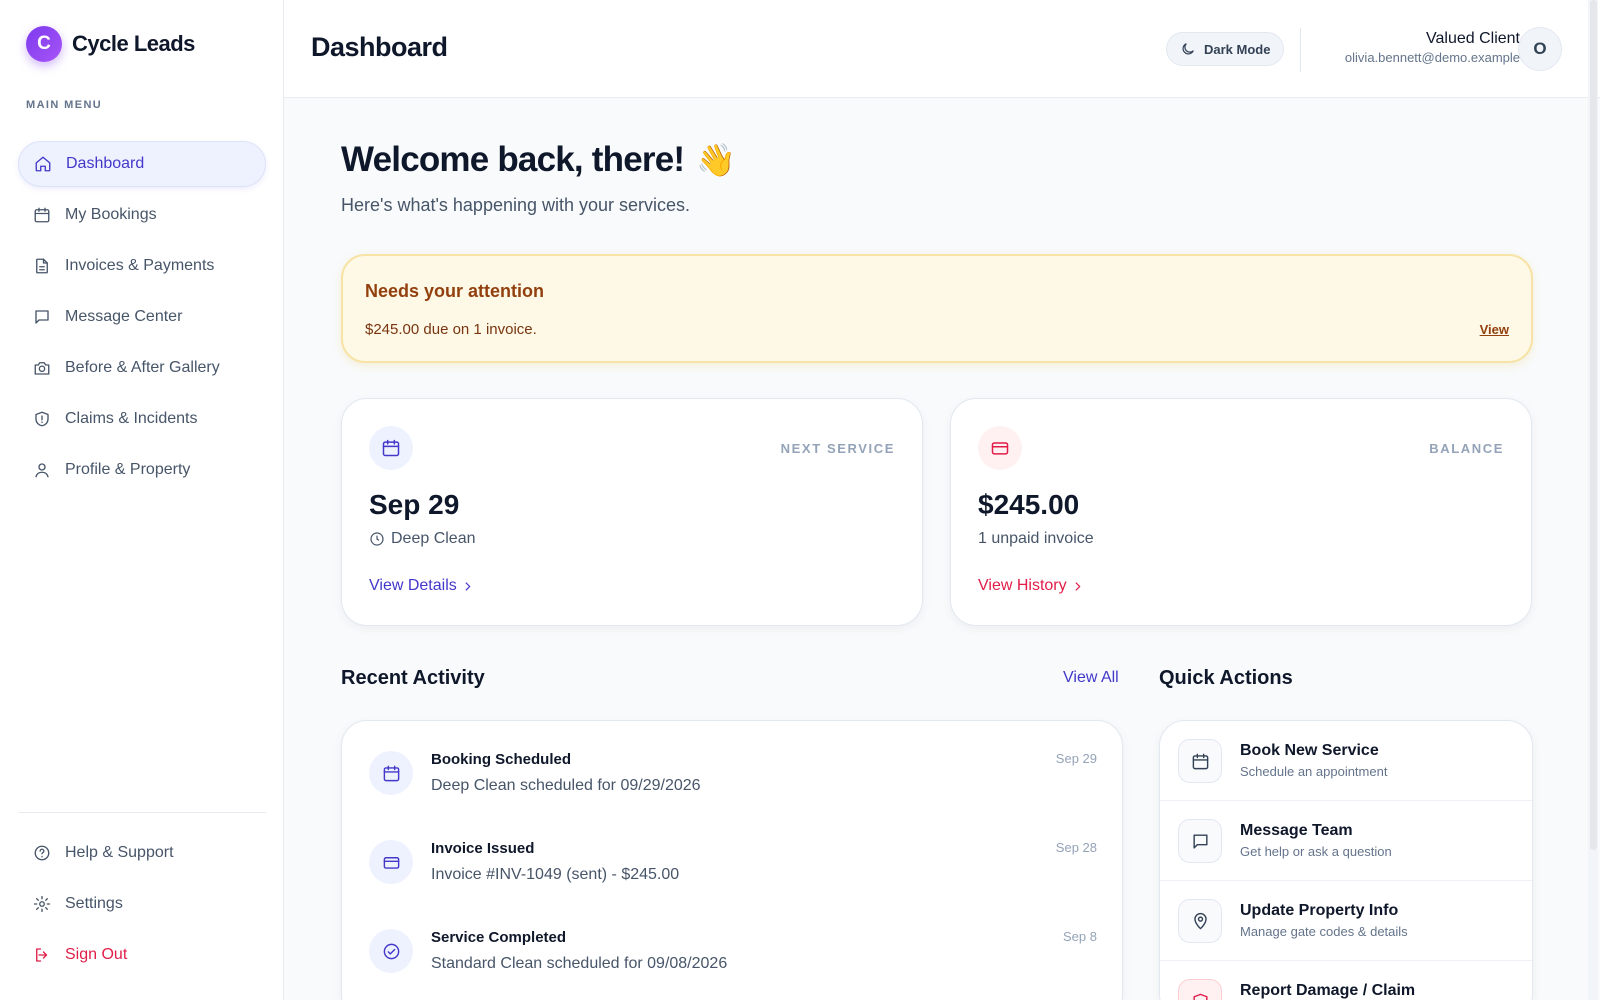 This screenshot has width=1600, height=1000. Describe the element at coordinates (566, 785) in the screenshot. I see `activity-desc: Deep Clean scheduled for 09/29/2026` at that location.